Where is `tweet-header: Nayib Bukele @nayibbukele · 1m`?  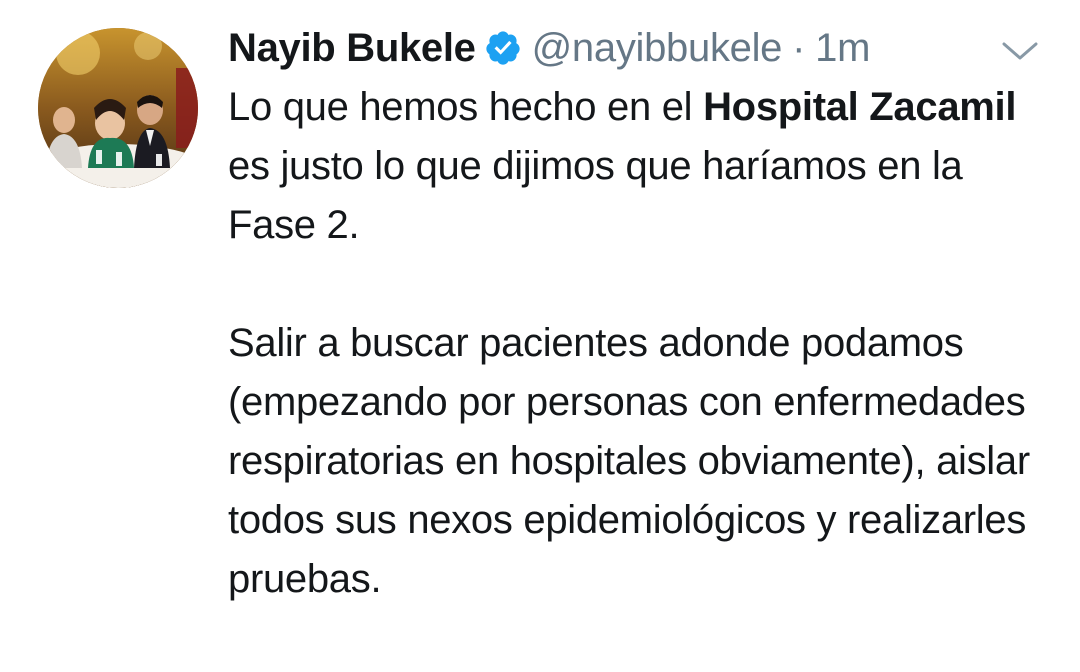 tweet-header: Nayib Bukele @nayibbukele · 1m is located at coordinates (549, 48).